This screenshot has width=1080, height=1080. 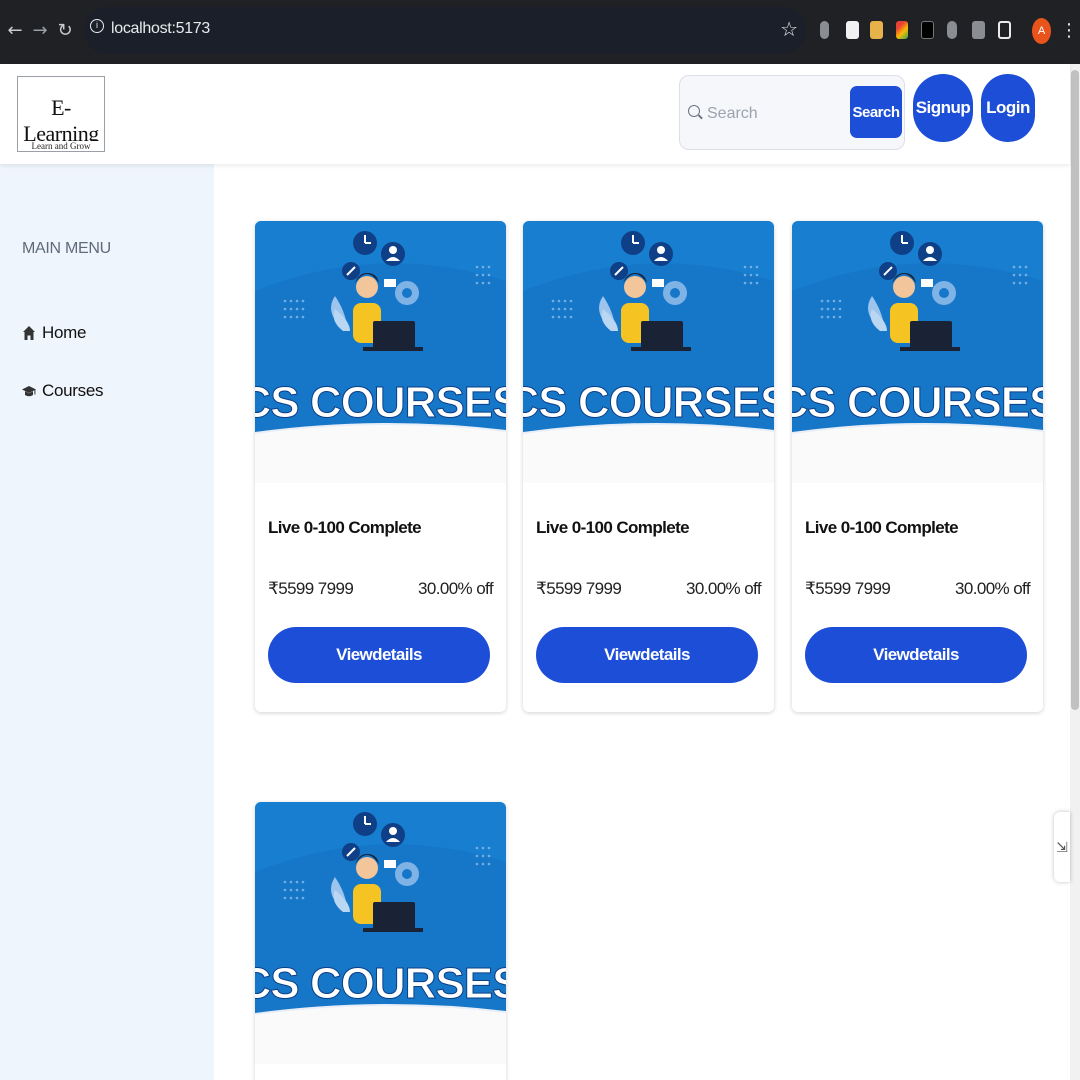 What do you see at coordinates (445, 30) in the screenshot?
I see `address-bar: i localhost:5173 ☆` at bounding box center [445, 30].